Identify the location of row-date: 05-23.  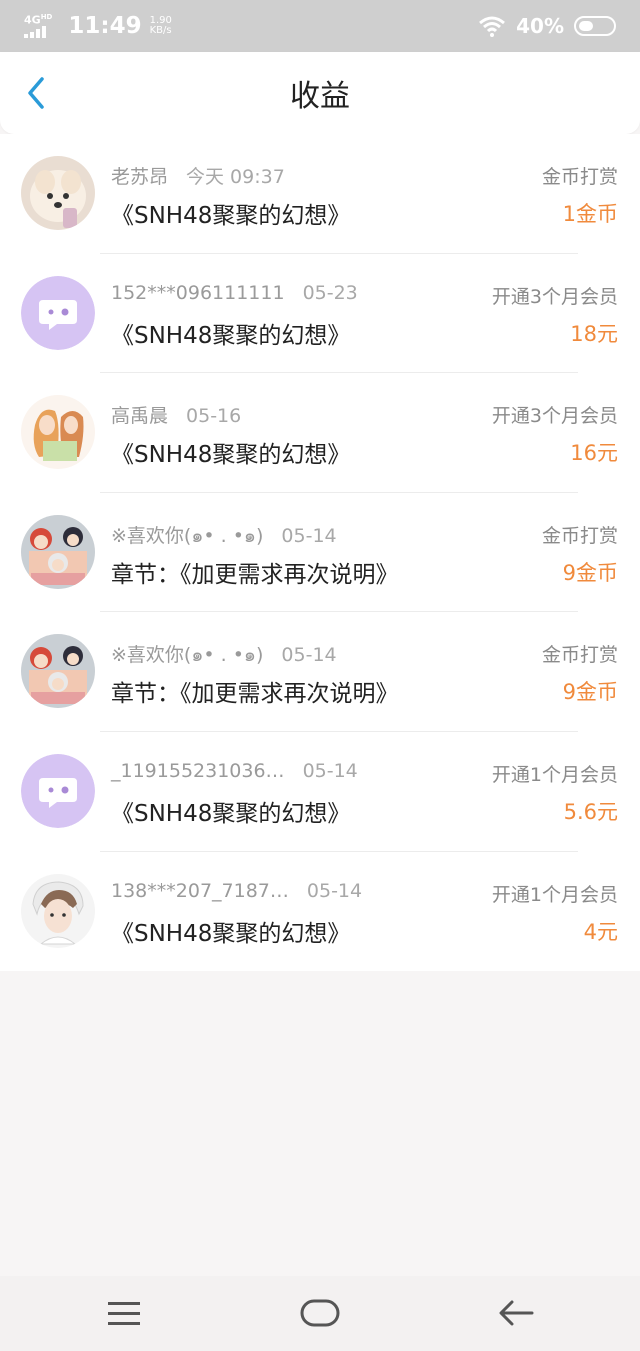
(330, 292).